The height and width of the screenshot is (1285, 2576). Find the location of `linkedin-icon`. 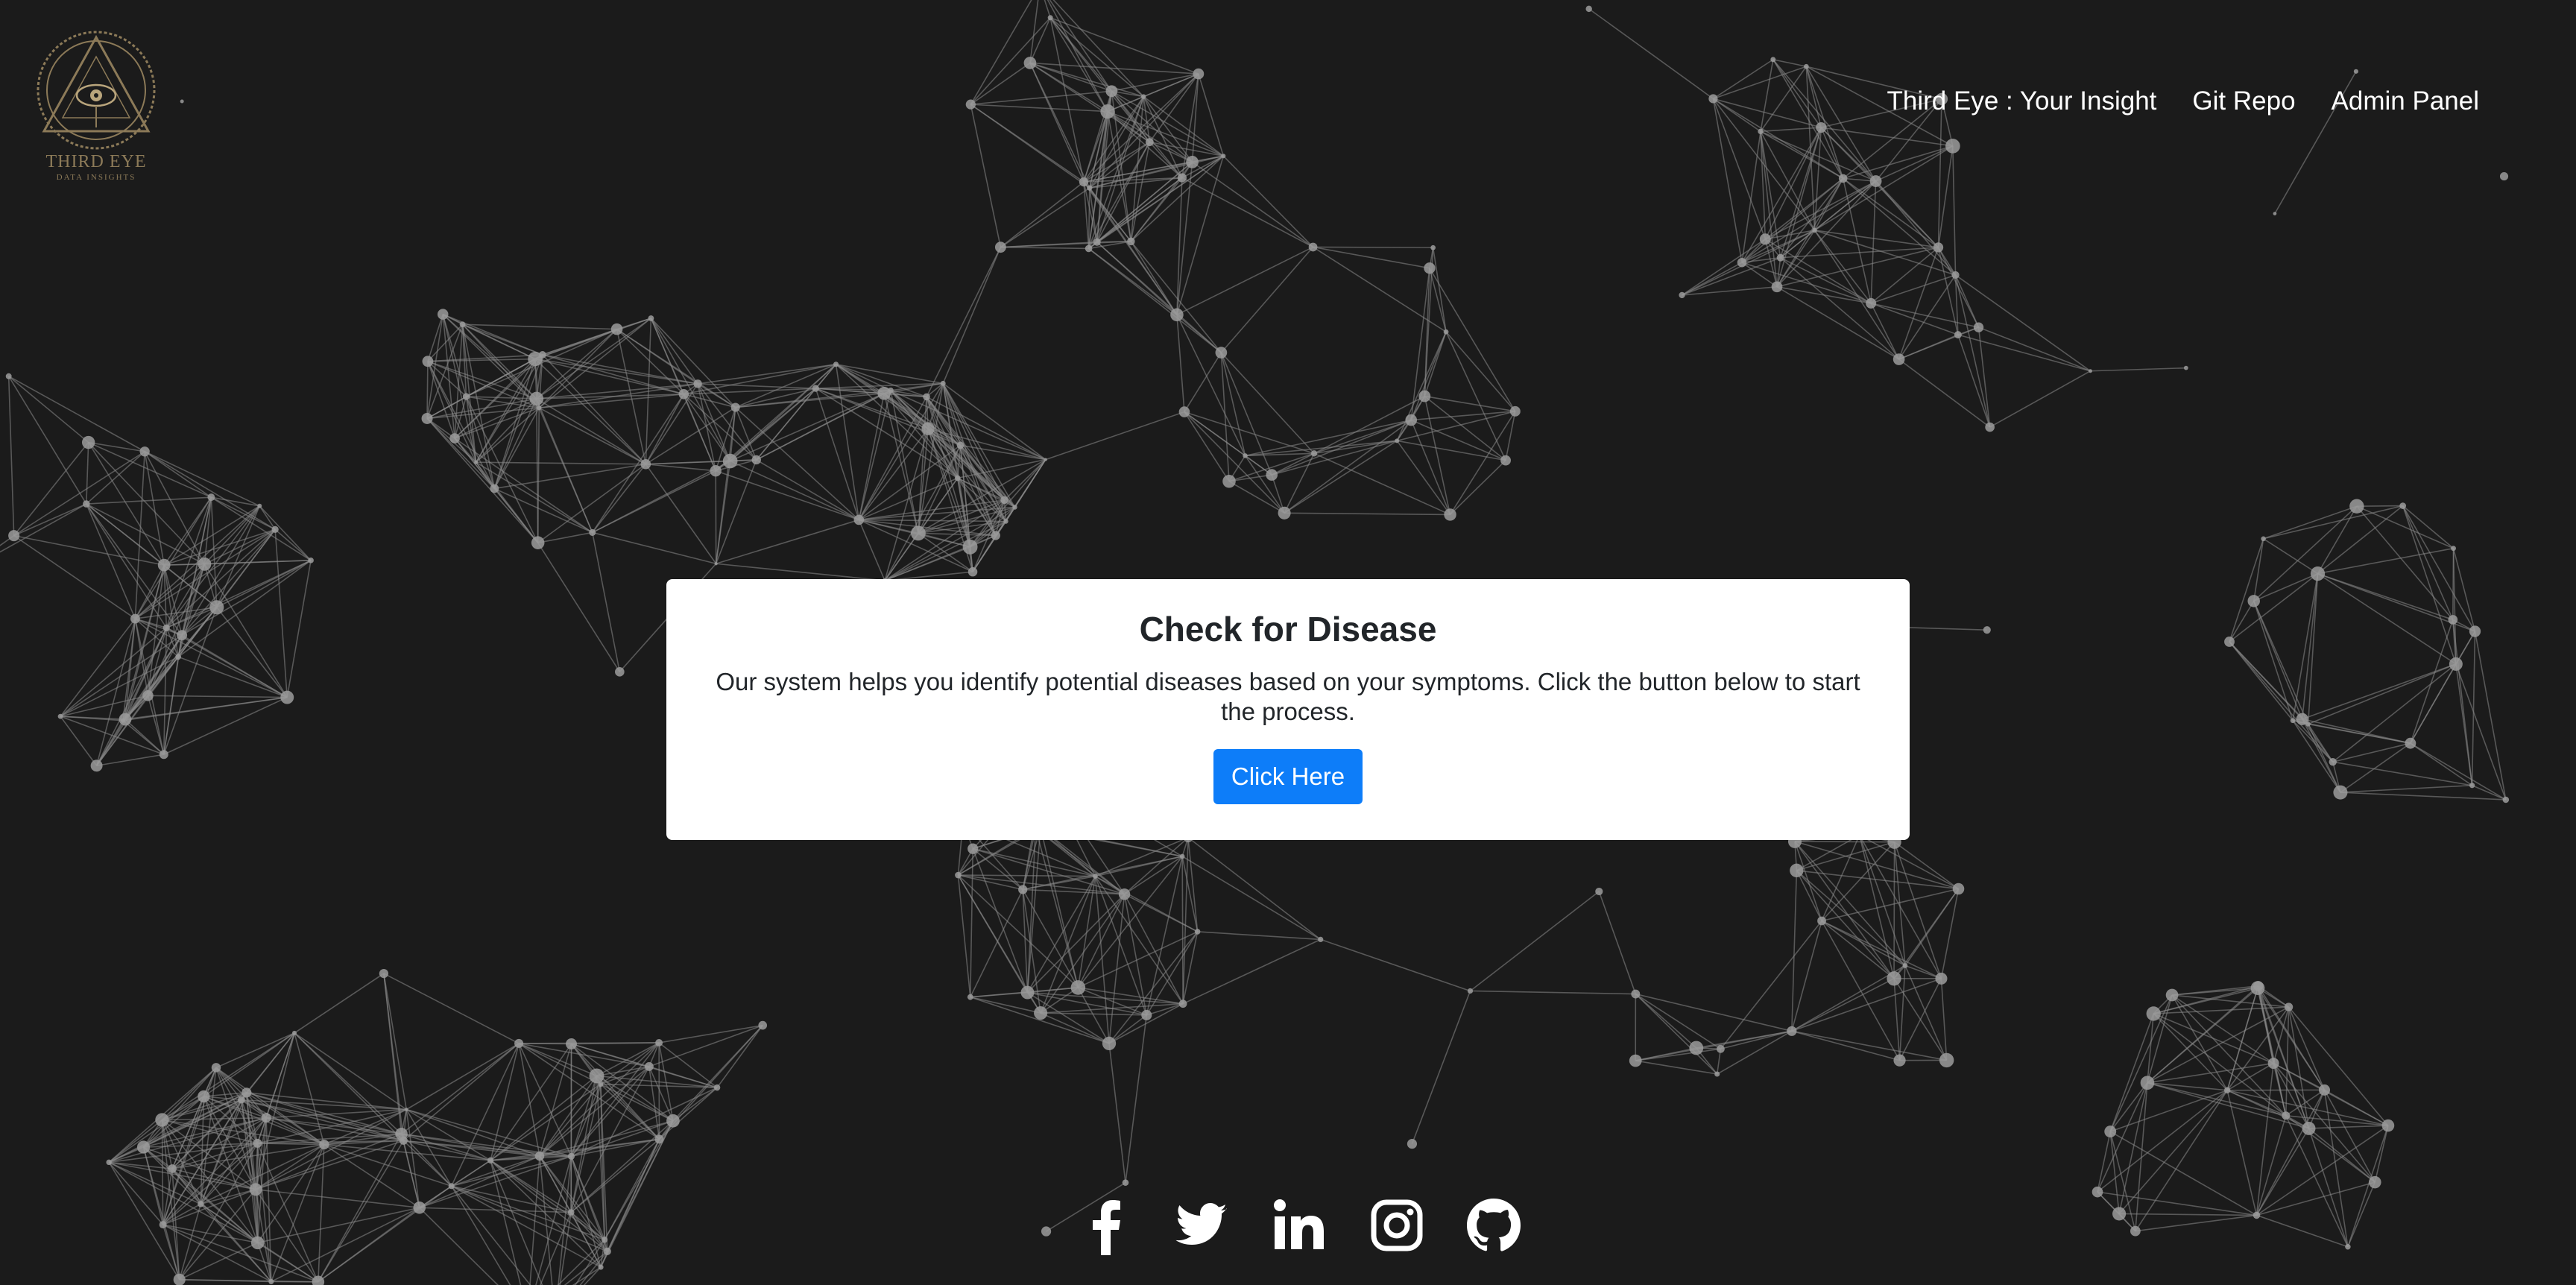

linkedin-icon is located at coordinates (1300, 1225).